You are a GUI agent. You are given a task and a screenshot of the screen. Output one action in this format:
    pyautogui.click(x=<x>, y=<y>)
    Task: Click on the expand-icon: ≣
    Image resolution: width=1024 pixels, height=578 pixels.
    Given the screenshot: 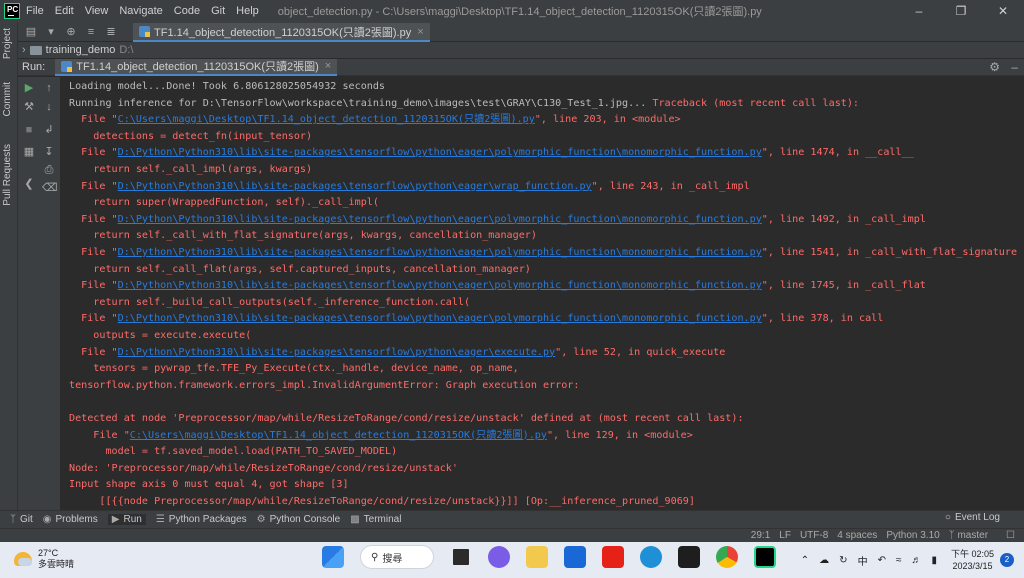 What is the action you would take?
    pyautogui.click(x=111, y=32)
    